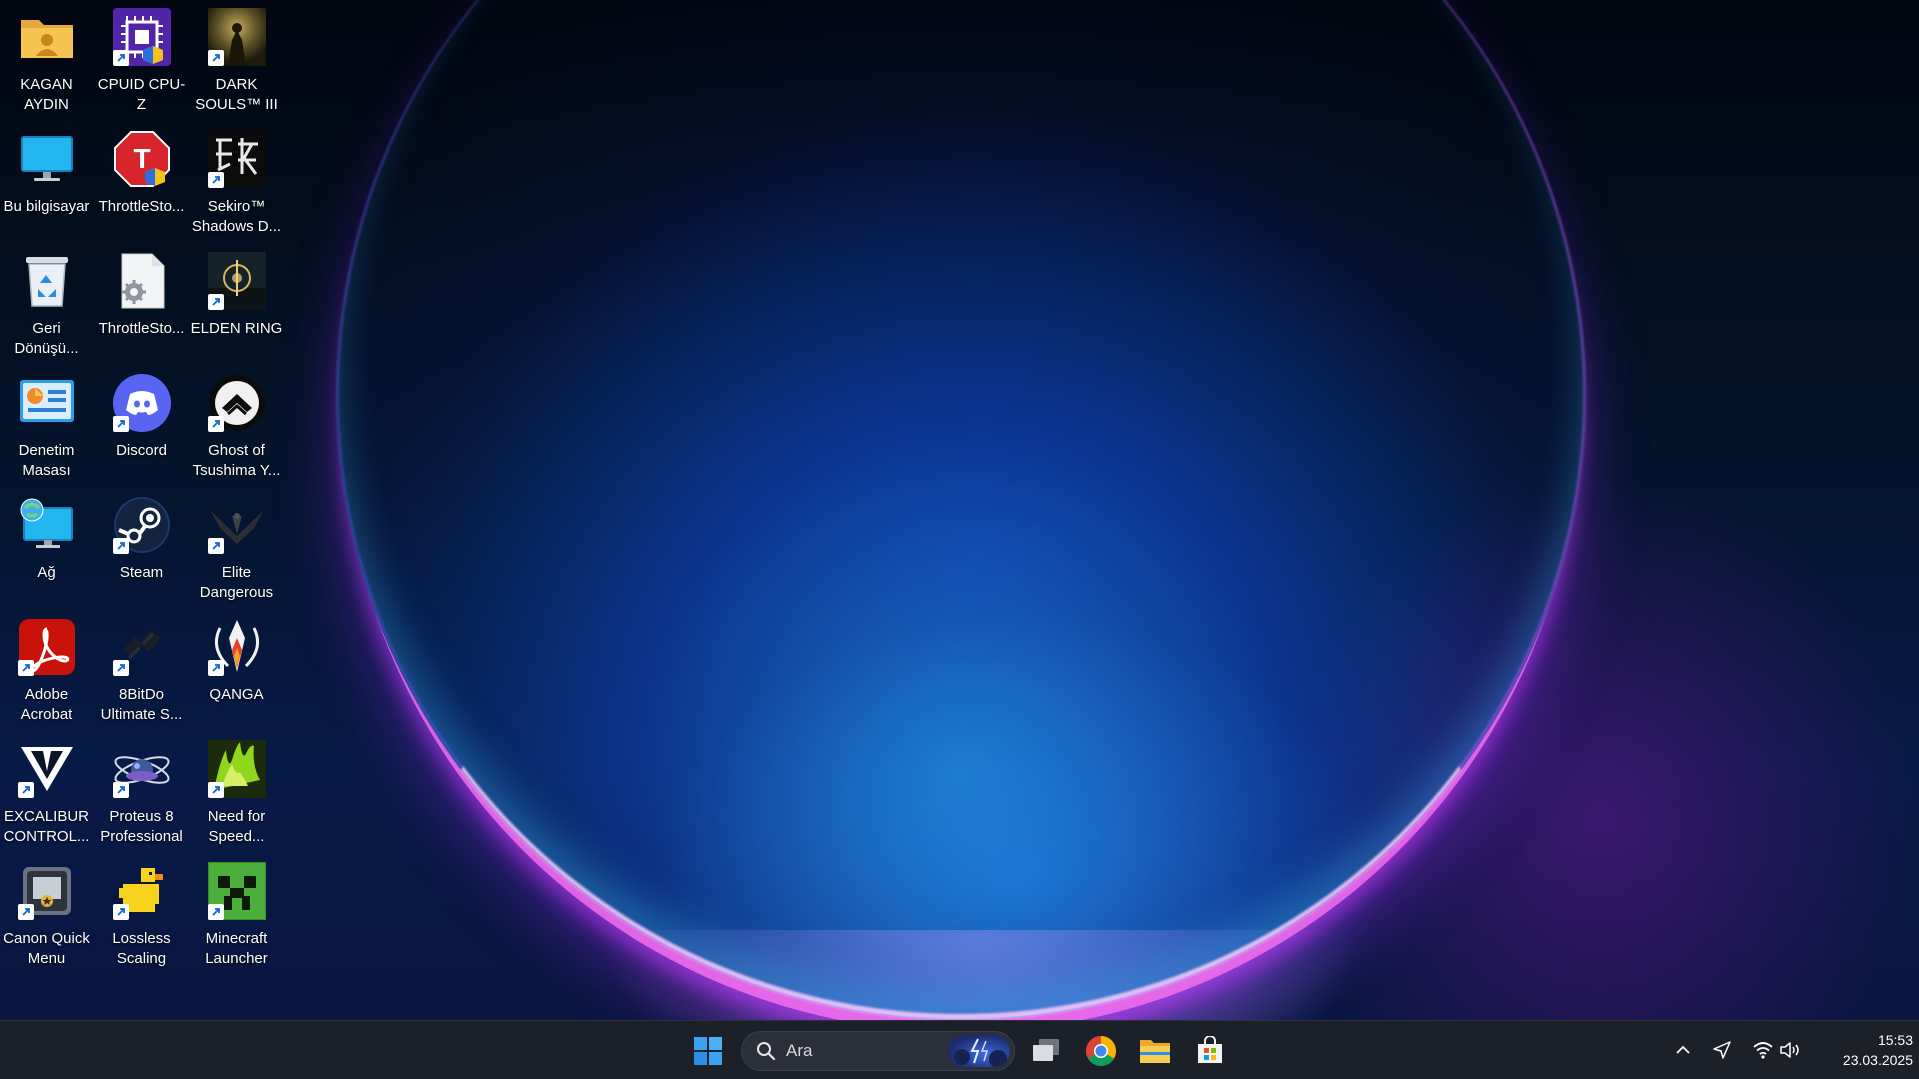 The width and height of the screenshot is (1919, 1079). Describe the element at coordinates (236, 948) in the screenshot. I see `icon-label: Minecraft Launcher` at that location.